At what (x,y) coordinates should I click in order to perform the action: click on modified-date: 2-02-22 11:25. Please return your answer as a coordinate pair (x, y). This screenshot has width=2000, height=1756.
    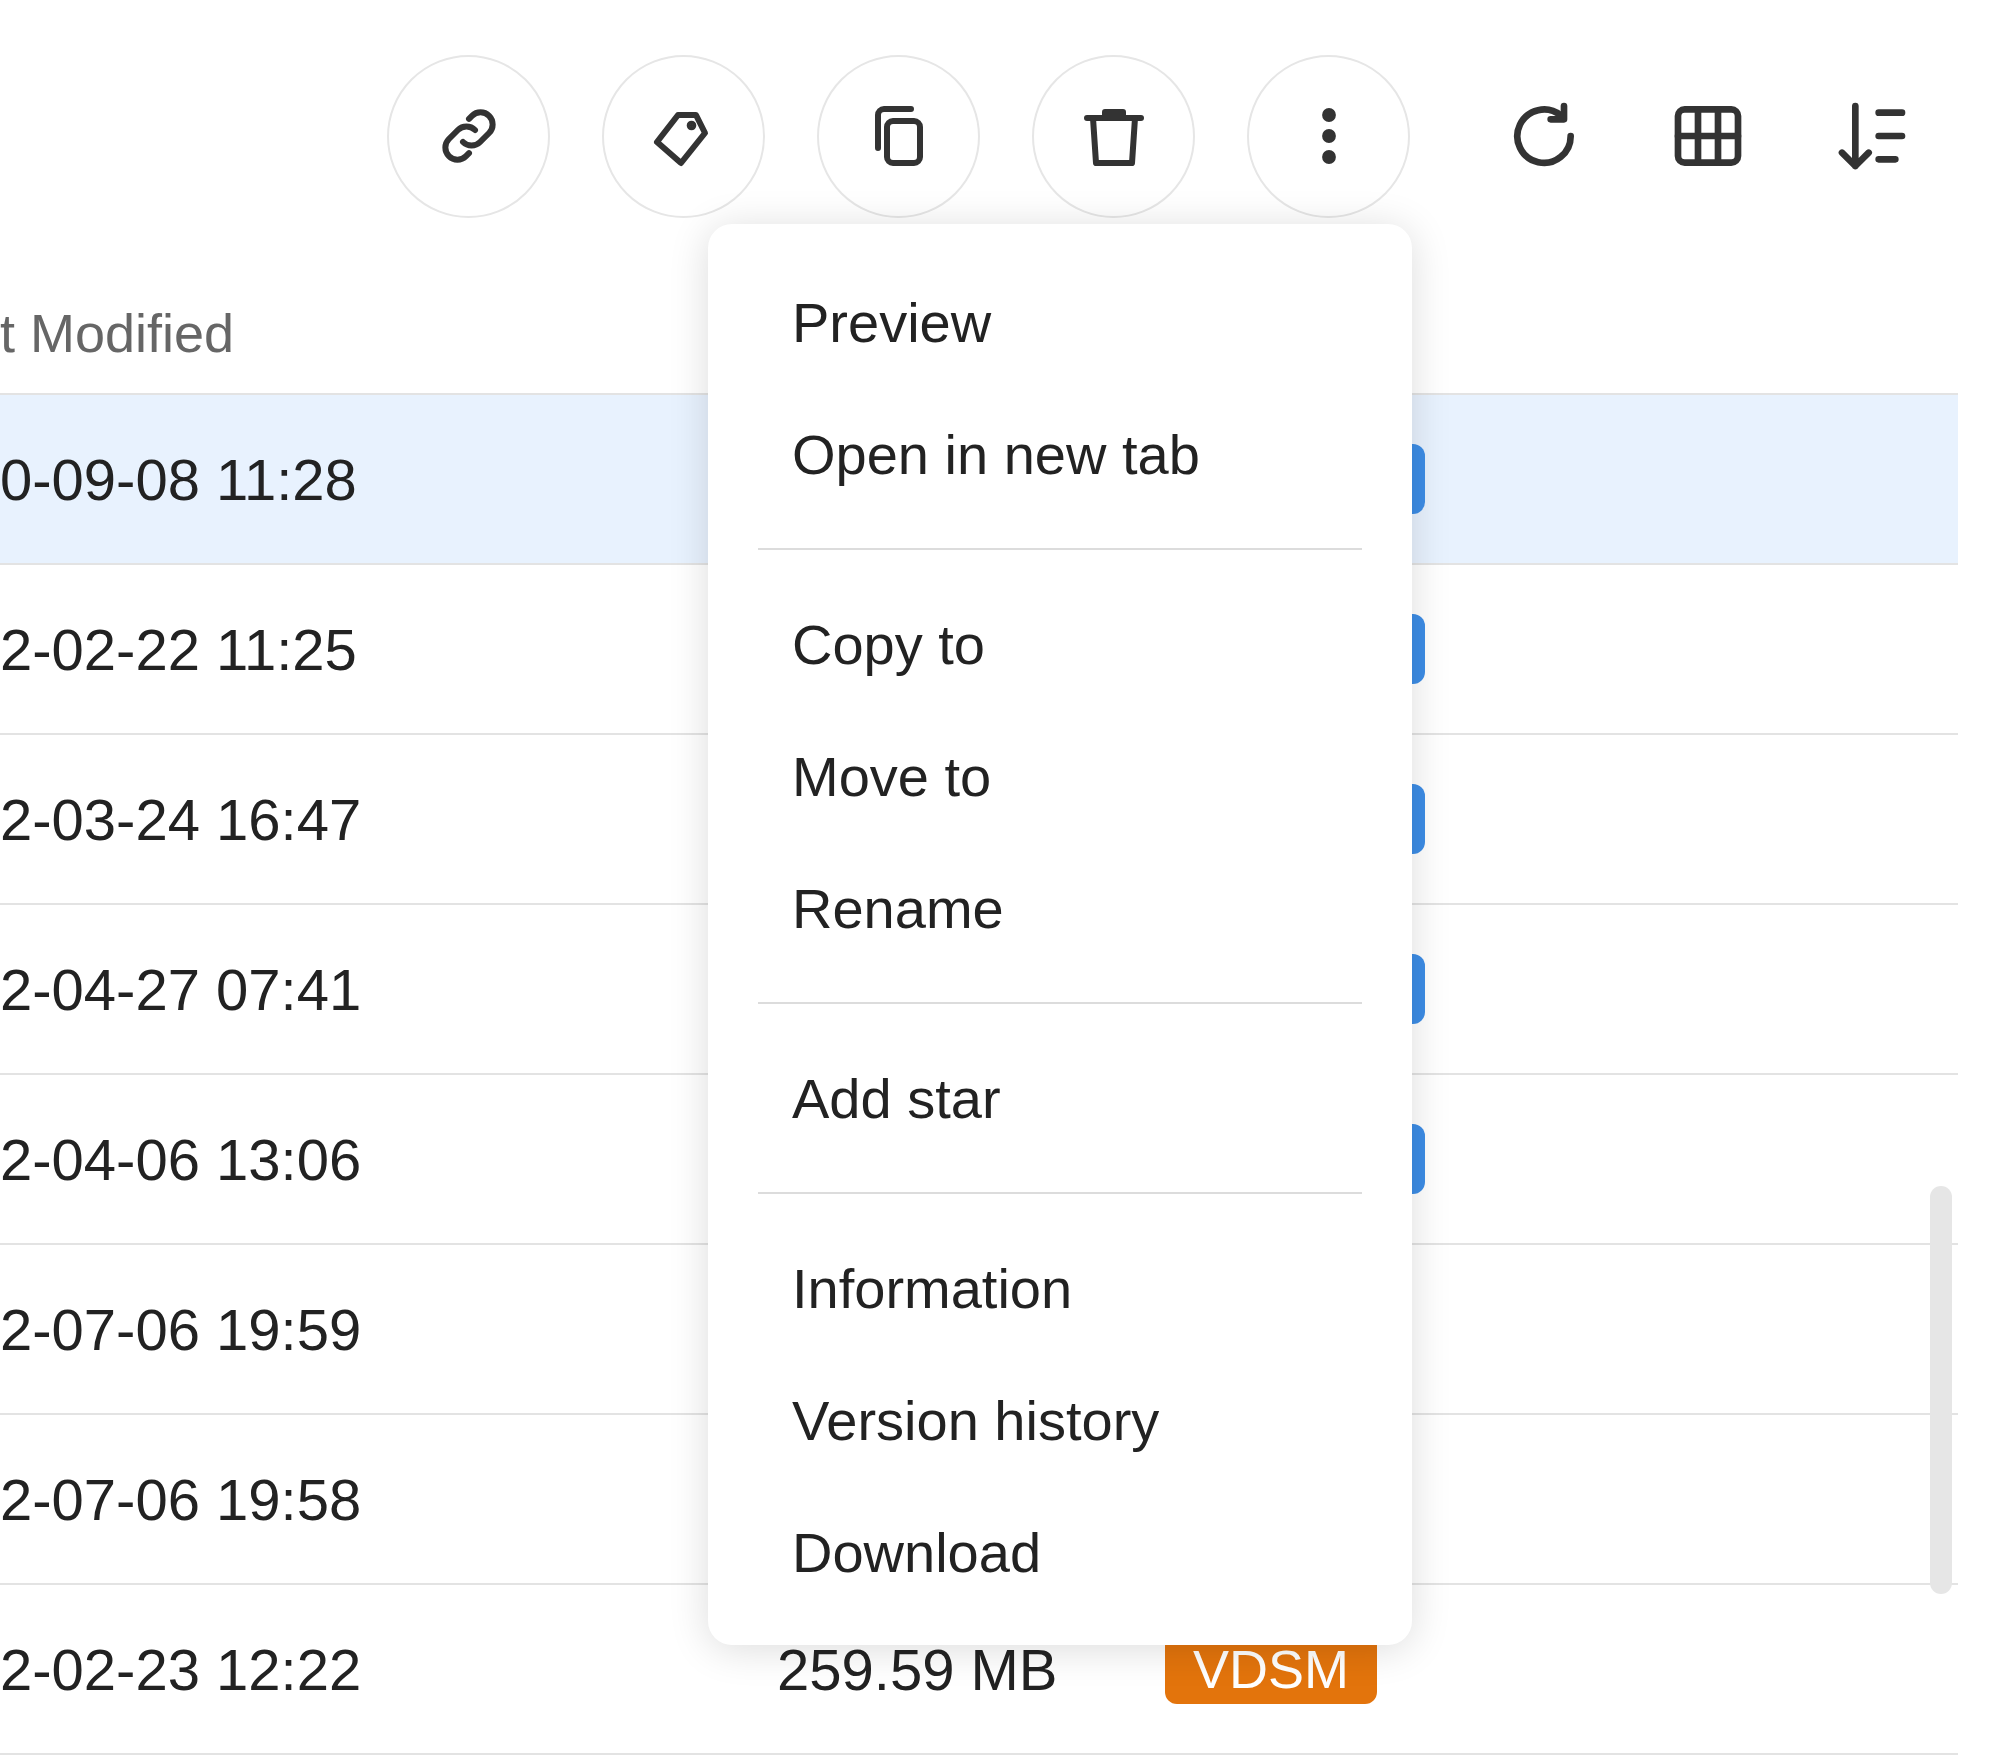
    Looking at the image, I should click on (179, 649).